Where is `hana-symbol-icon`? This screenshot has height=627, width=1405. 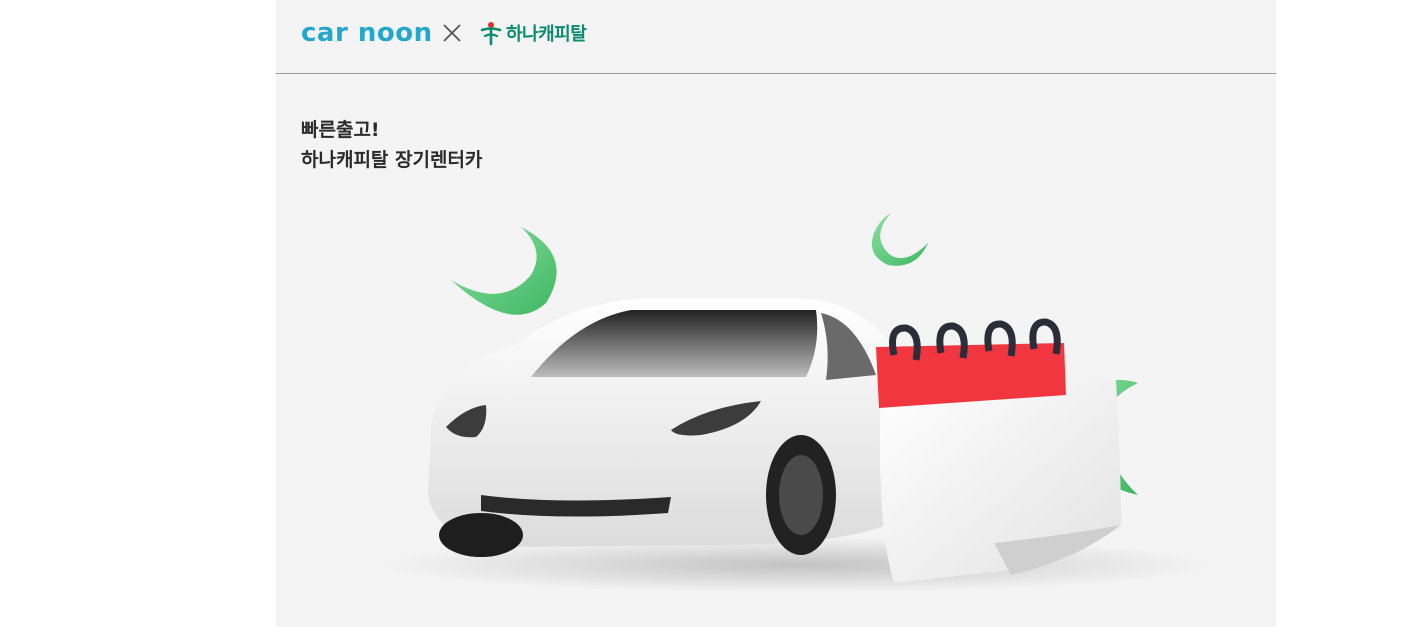 hana-symbol-icon is located at coordinates (491, 34).